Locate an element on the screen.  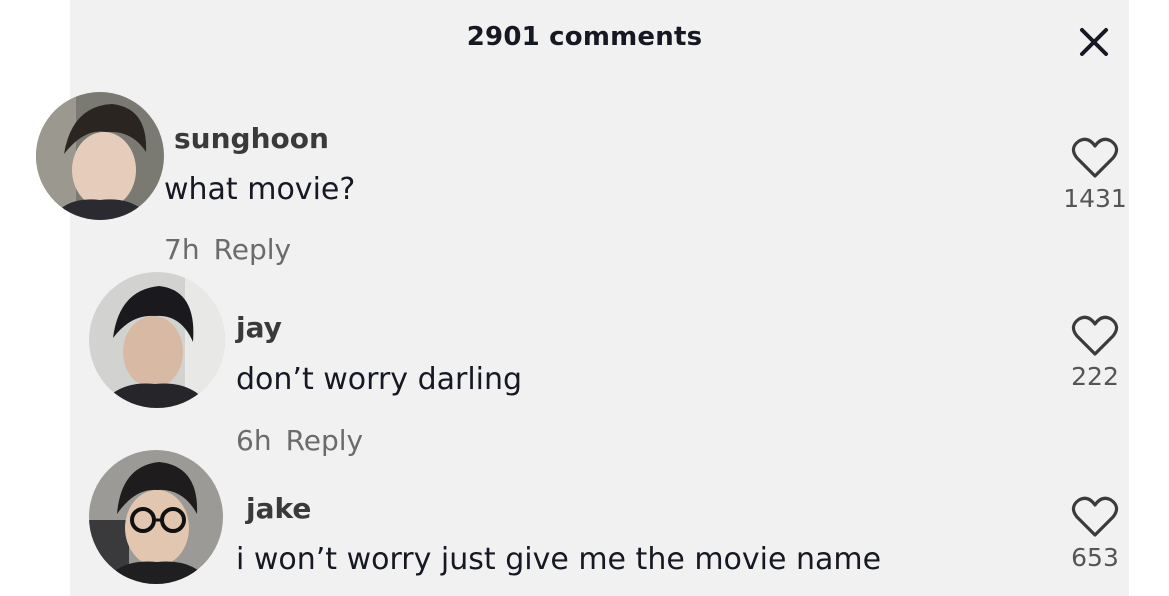
comment-meta: 6h Reply is located at coordinates (299, 440).